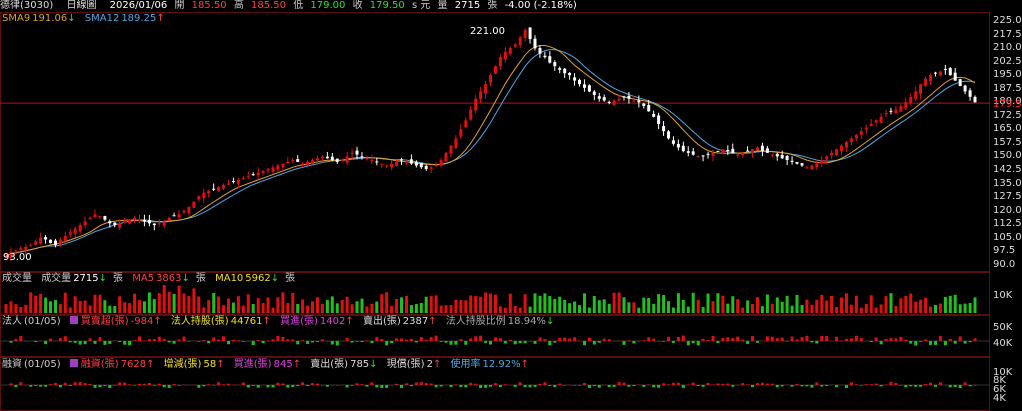  I want to click on price-tick: 97.5, so click(1004, 251).